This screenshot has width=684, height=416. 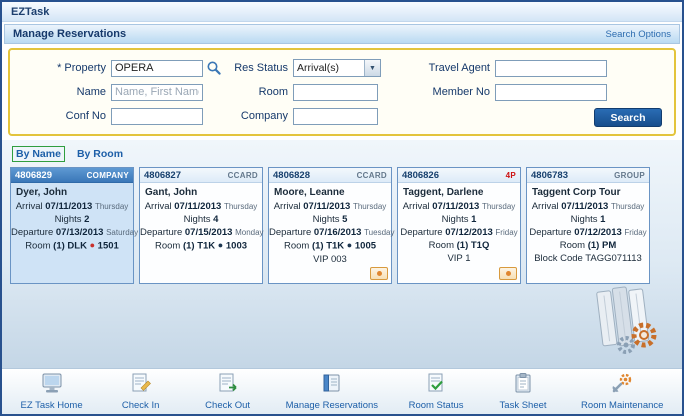 What do you see at coordinates (85, 116) in the screenshot?
I see `conf-no-label: Conf No` at bounding box center [85, 116].